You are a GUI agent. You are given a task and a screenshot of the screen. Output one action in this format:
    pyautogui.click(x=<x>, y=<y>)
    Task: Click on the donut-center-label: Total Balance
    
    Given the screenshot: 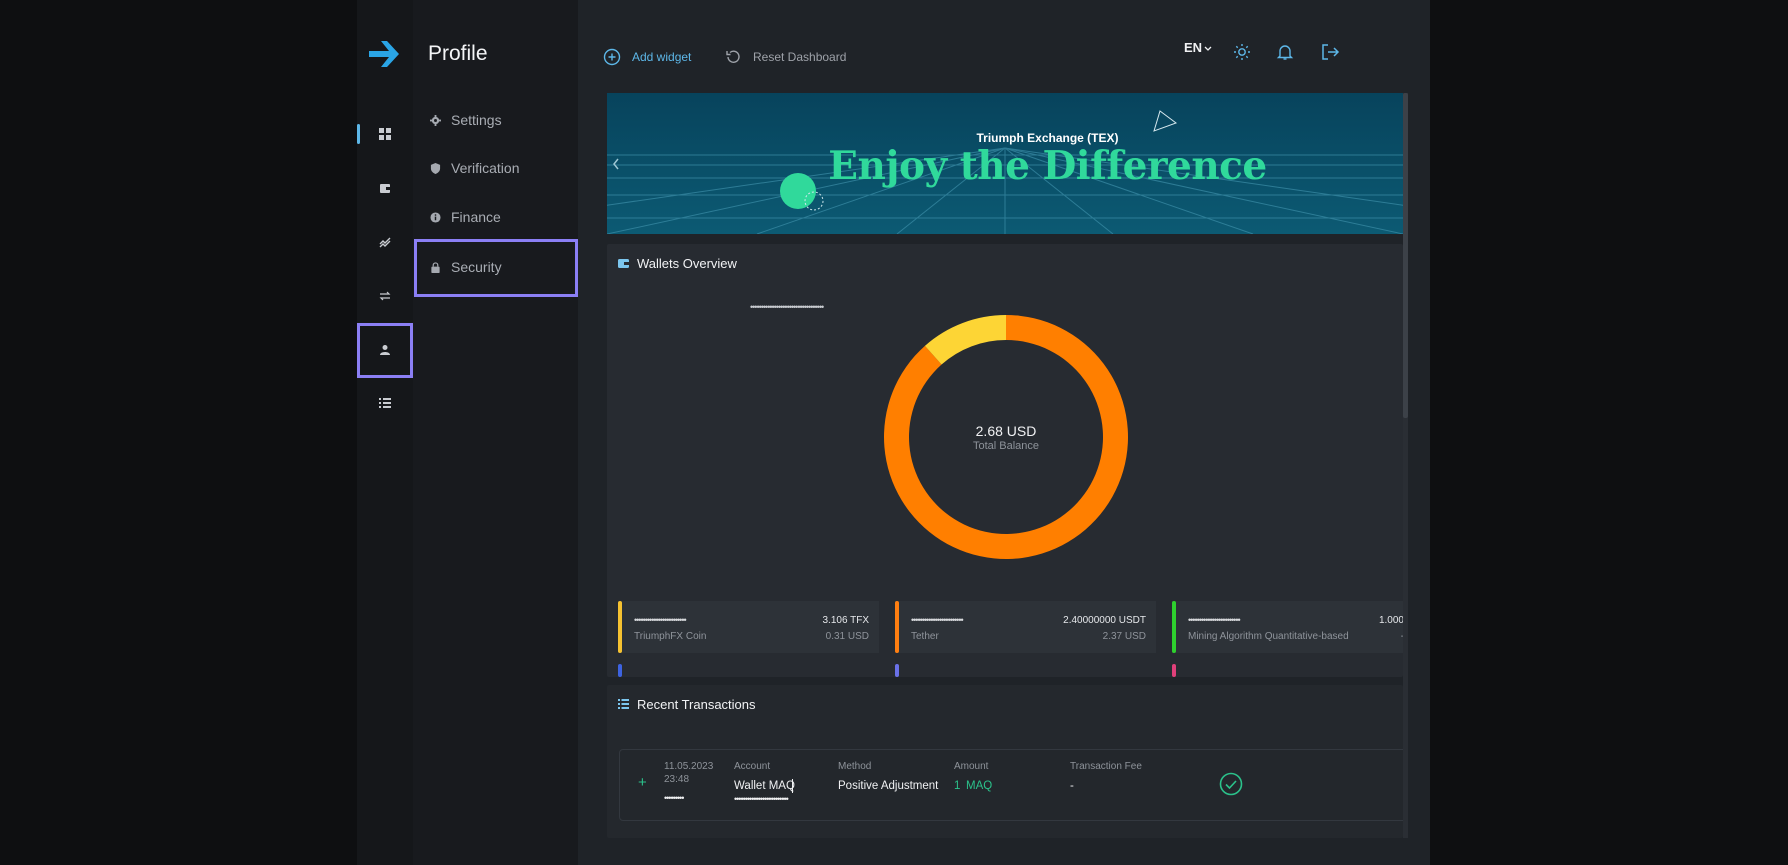 What is the action you would take?
    pyautogui.click(x=1006, y=446)
    